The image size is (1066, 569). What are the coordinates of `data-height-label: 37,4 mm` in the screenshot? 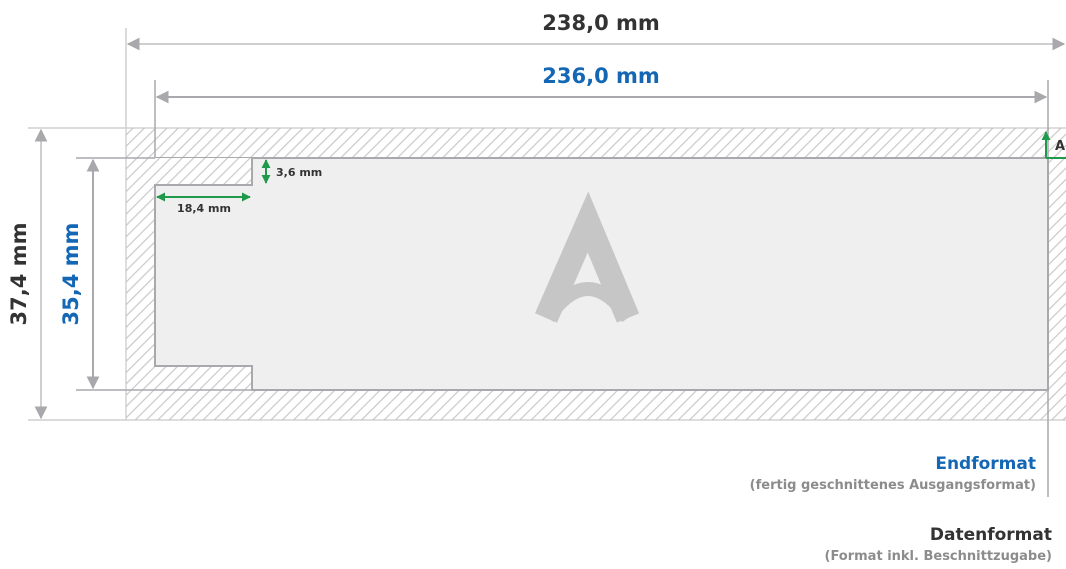 It's located at (19, 274).